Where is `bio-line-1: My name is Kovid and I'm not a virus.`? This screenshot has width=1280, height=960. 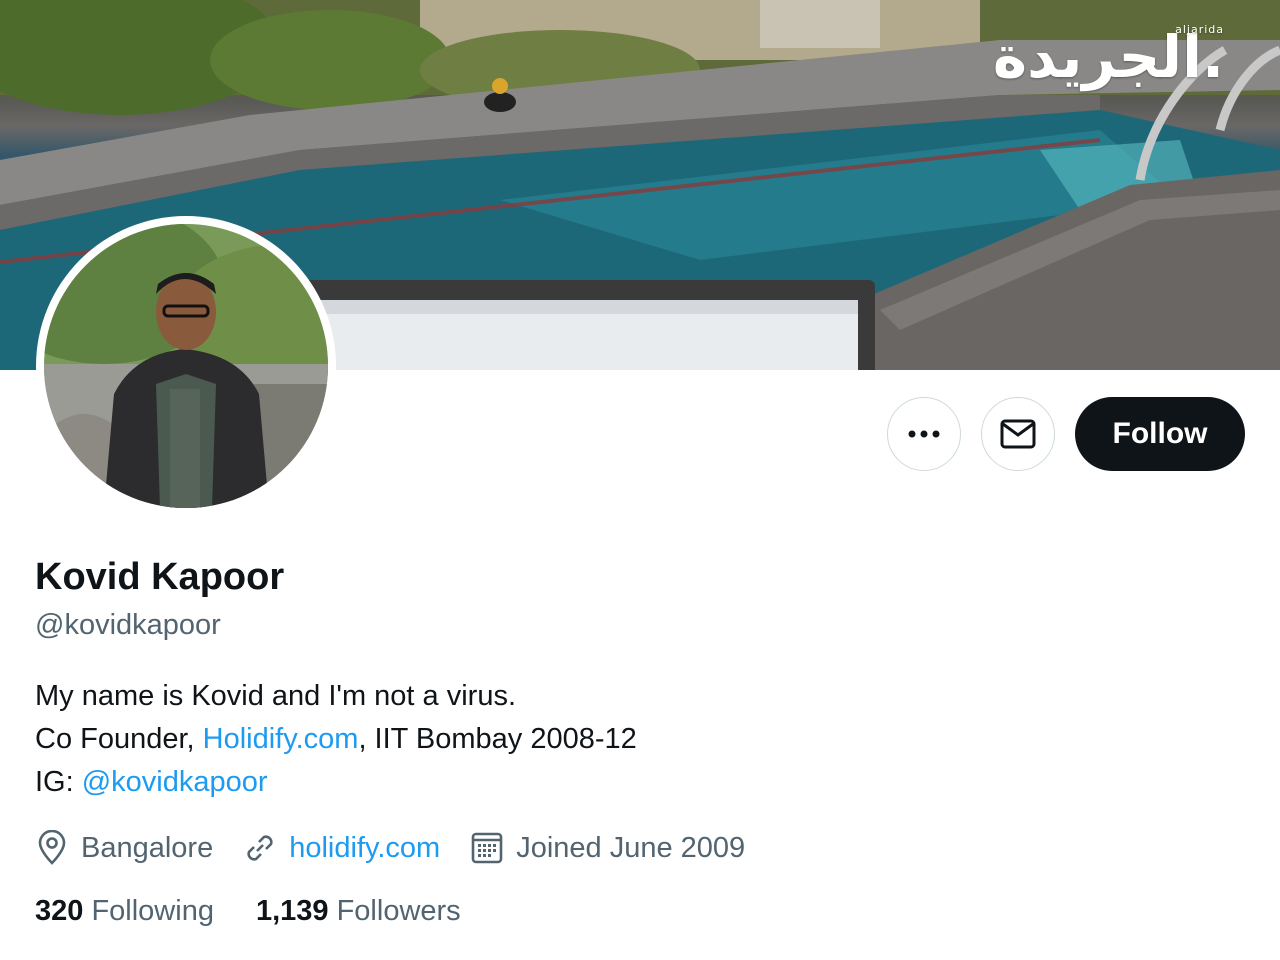
bio-line-1: My name is Kovid and I'm not a virus. is located at coordinates (276, 696).